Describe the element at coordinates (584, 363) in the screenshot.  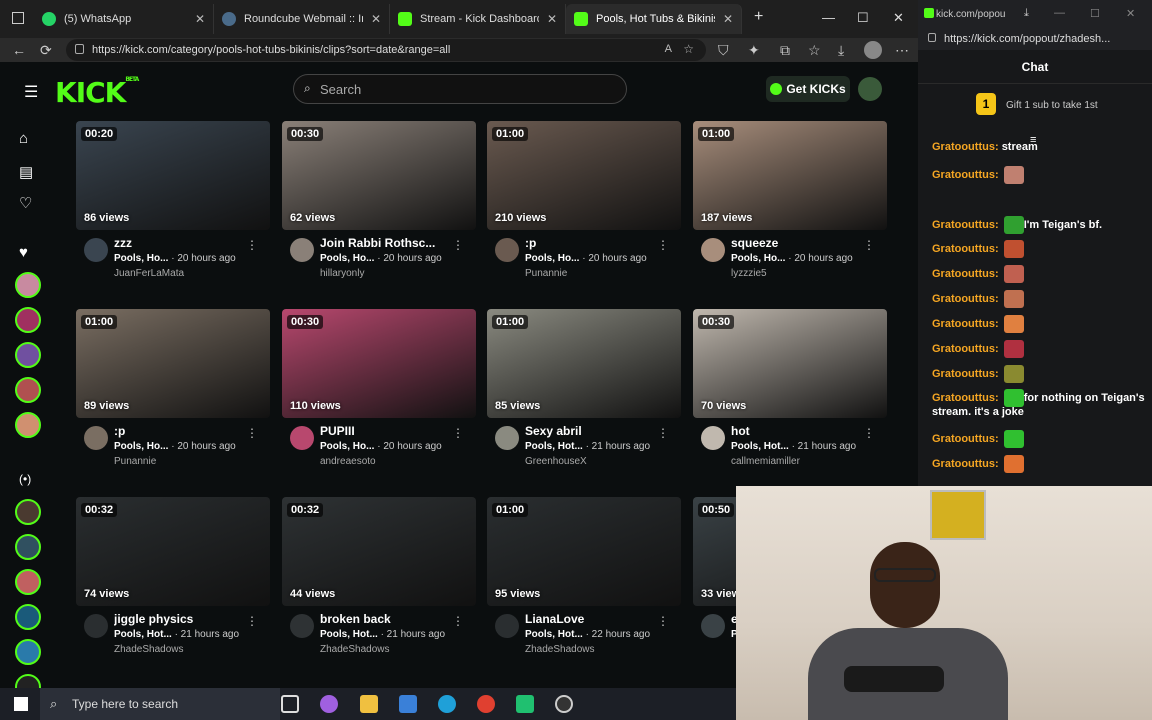
I see `clip-thumbnail: 01:00 85 views` at that location.